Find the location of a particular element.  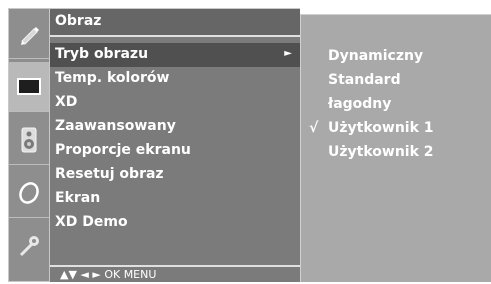

submenu-item-user-1: √ Użytkownik 1 is located at coordinates (396, 129).